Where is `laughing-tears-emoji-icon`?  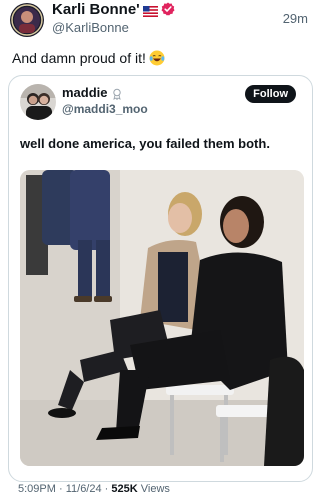 laughing-tears-emoji-icon is located at coordinates (157, 58).